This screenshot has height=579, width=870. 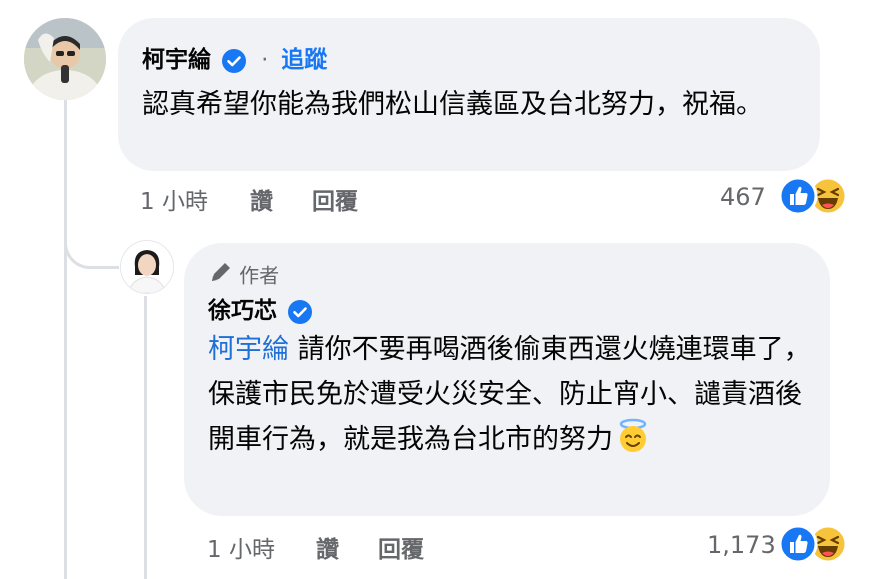 What do you see at coordinates (174, 199) in the screenshot?
I see `comment-time: 1 小時` at bounding box center [174, 199].